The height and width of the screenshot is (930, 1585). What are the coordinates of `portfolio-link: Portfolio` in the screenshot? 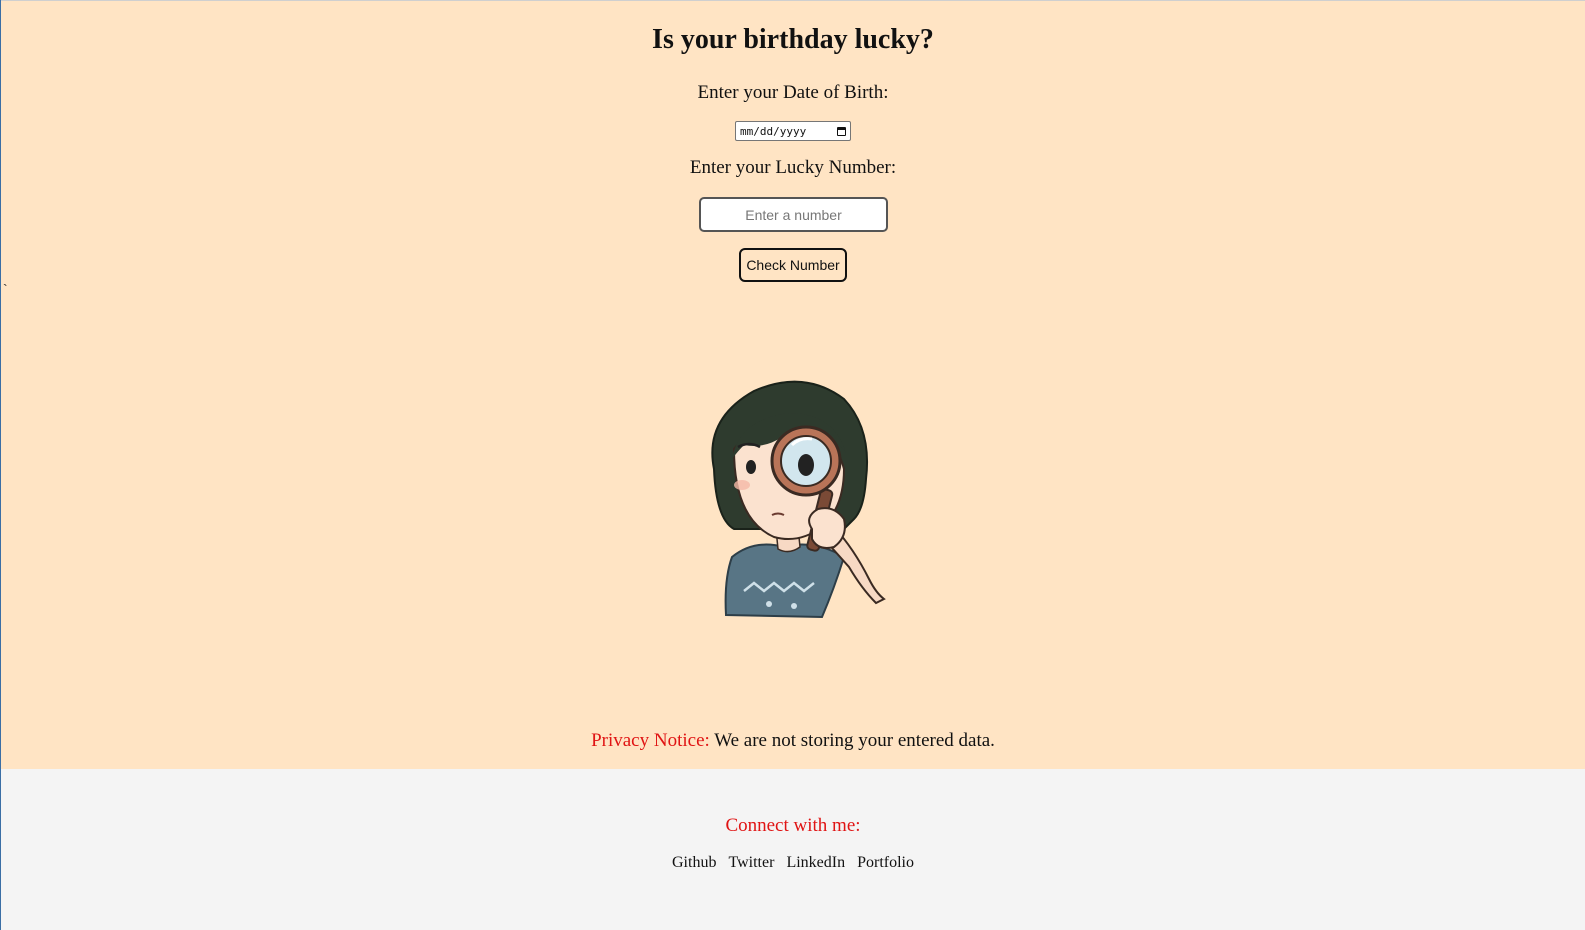 It's located at (885, 862).